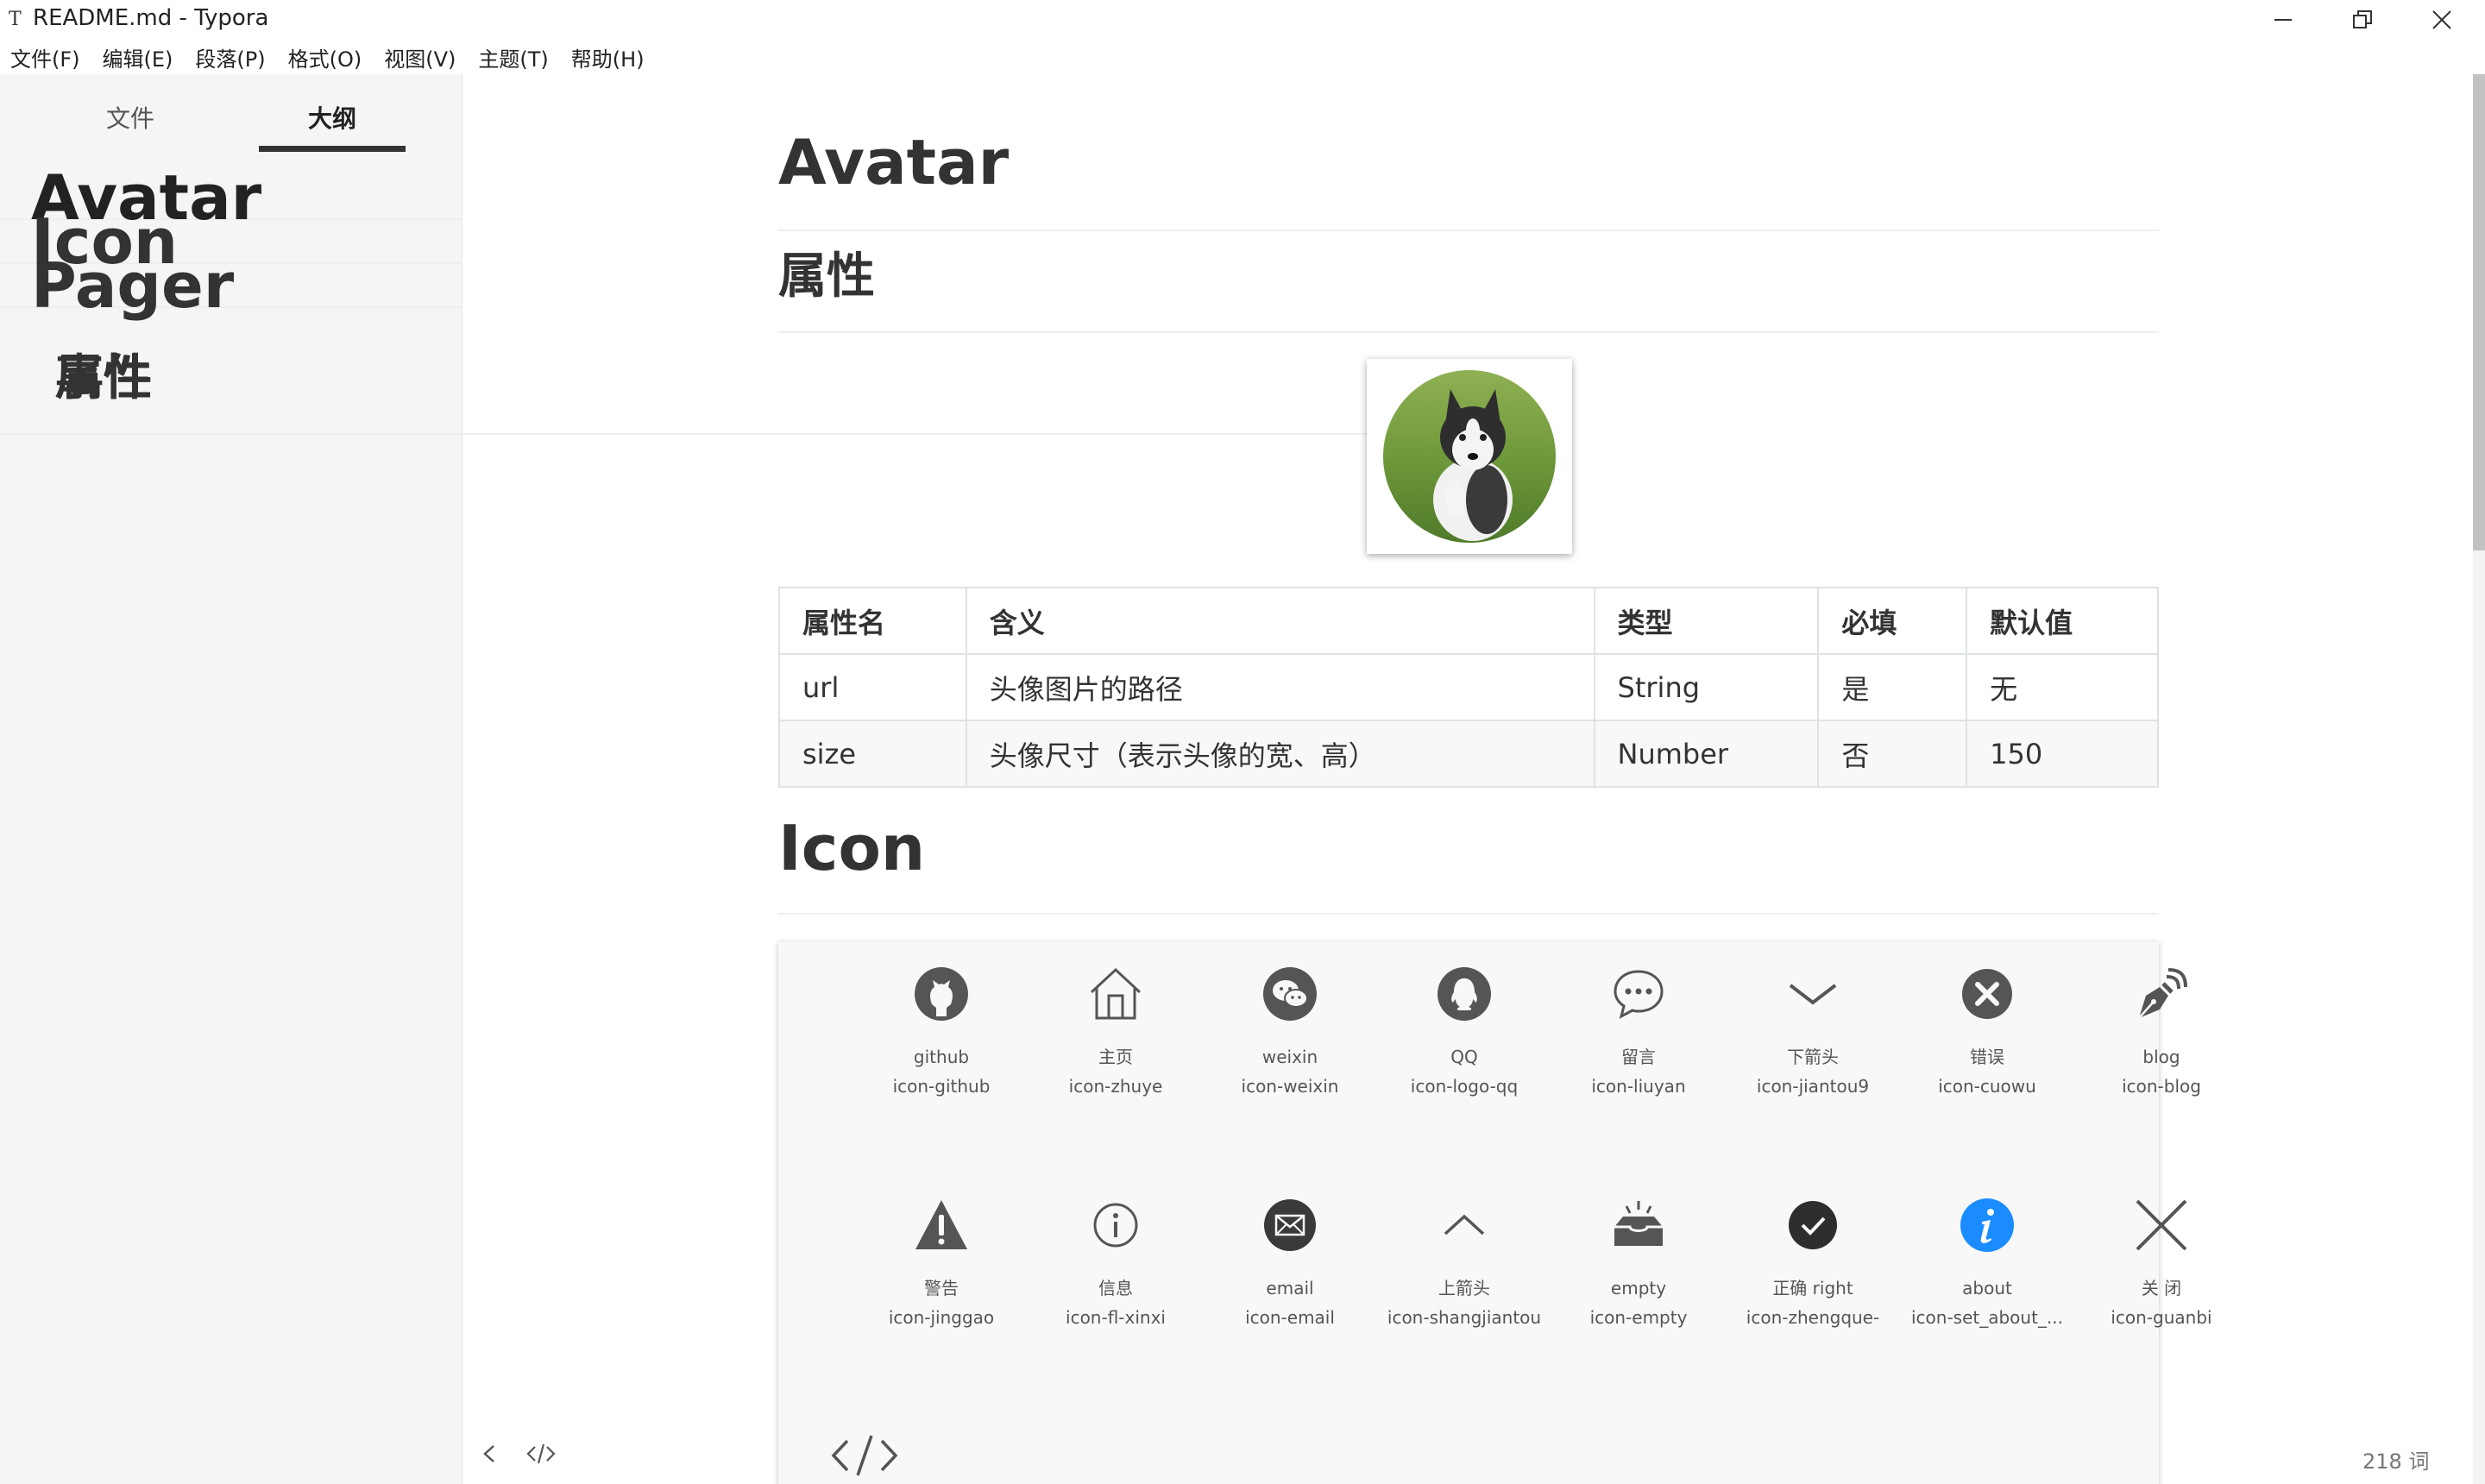 This screenshot has width=2485, height=1484. Describe the element at coordinates (2161, 1265) in the screenshot. I see `icon-card-guanbi: 关 闭 icon-guanbi` at that location.